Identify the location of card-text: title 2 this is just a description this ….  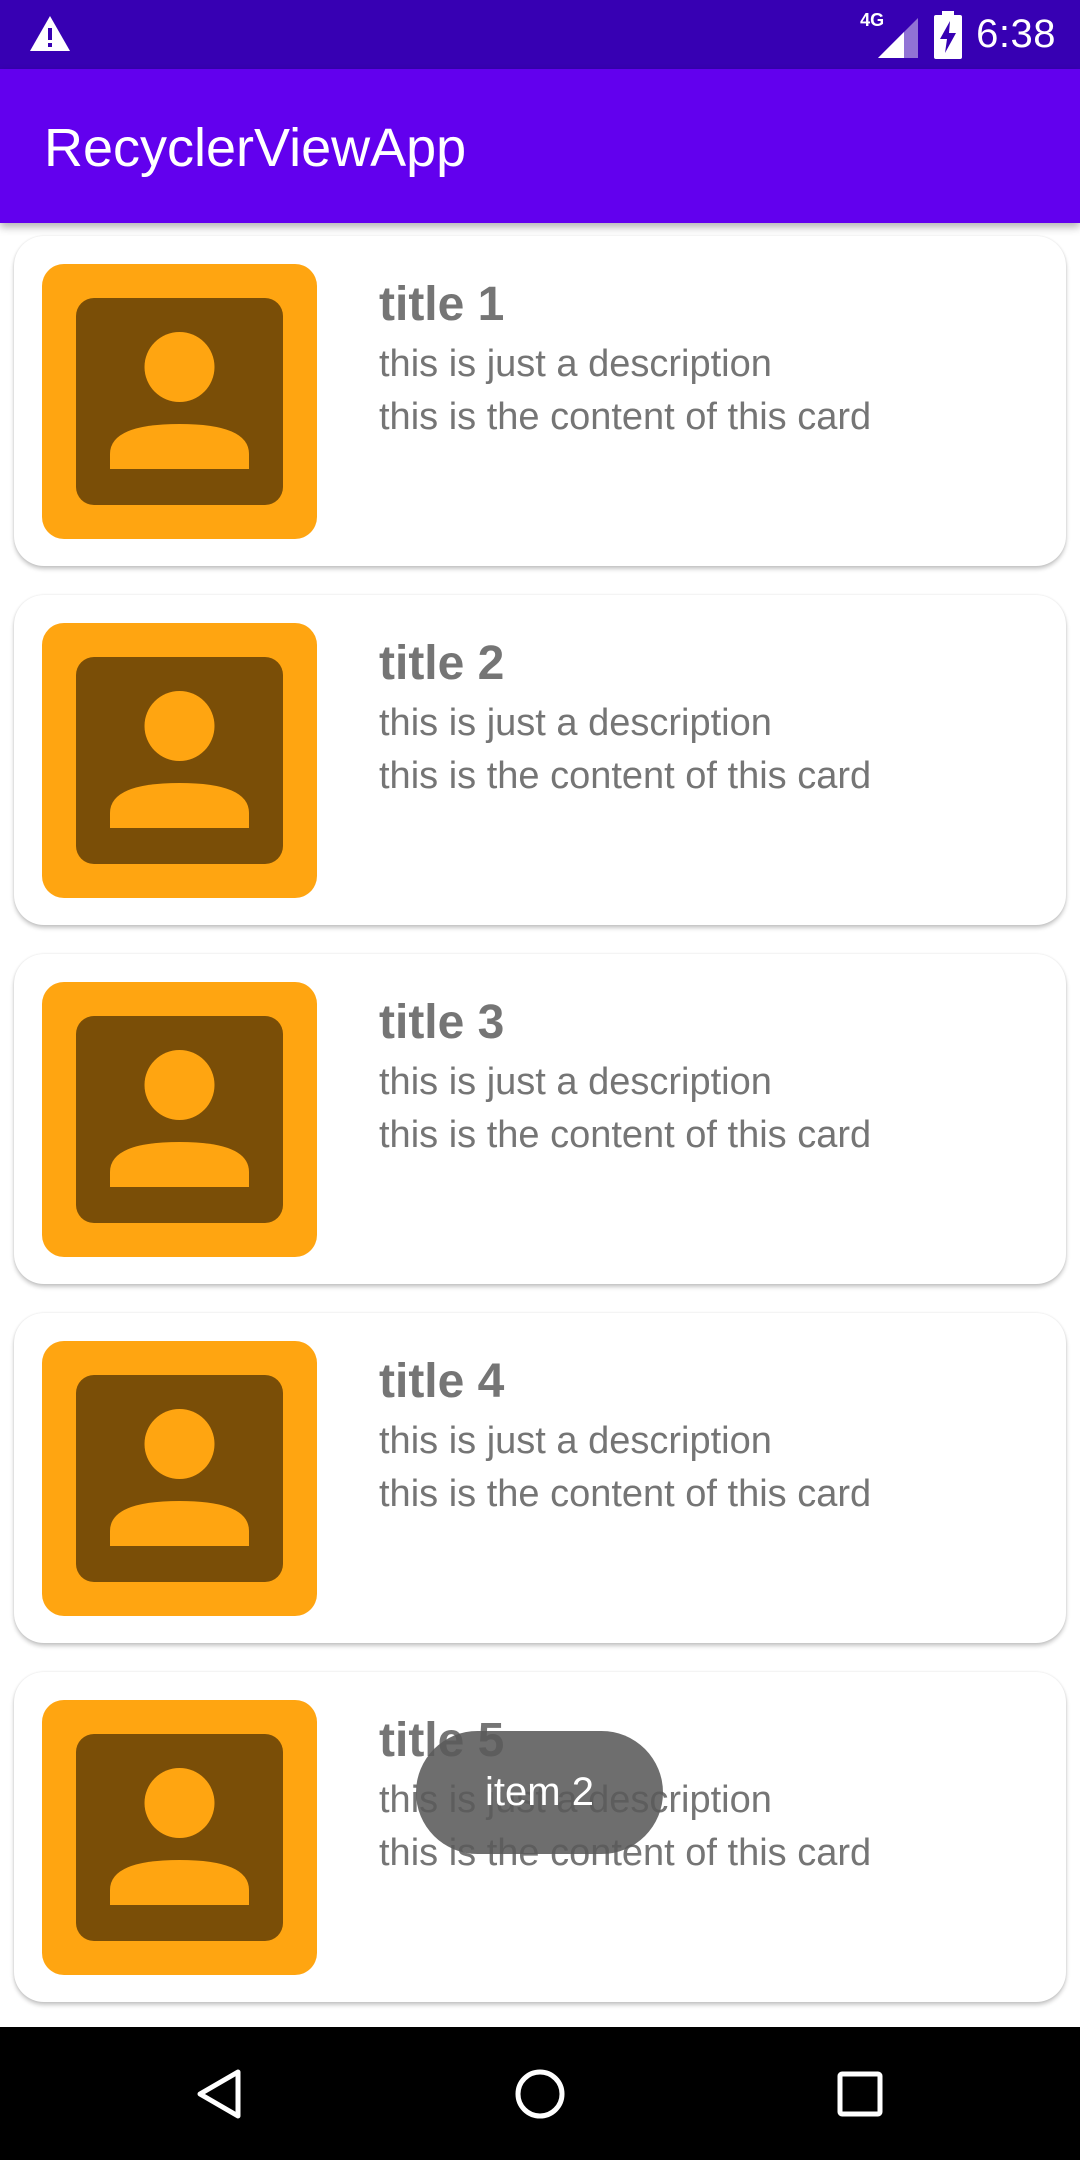
(709, 717).